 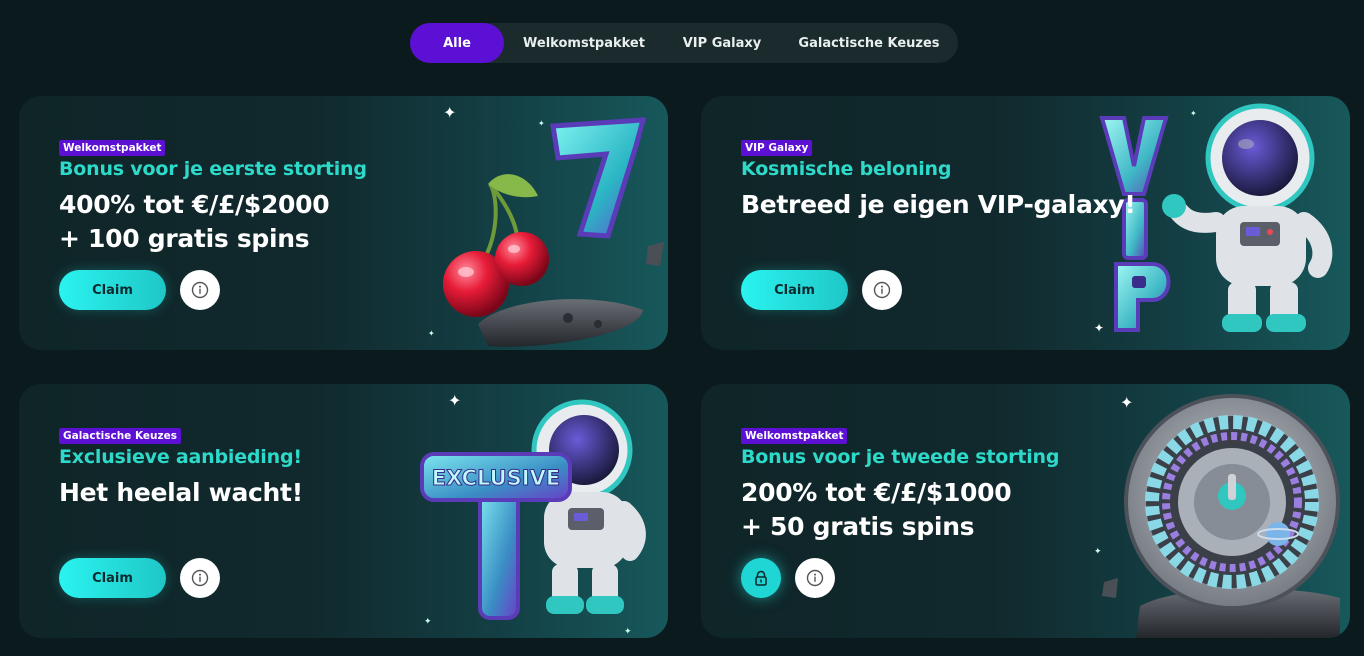 I want to click on promo-headline: Betreed je eigen VIP-galaxy!, so click(x=938, y=205).